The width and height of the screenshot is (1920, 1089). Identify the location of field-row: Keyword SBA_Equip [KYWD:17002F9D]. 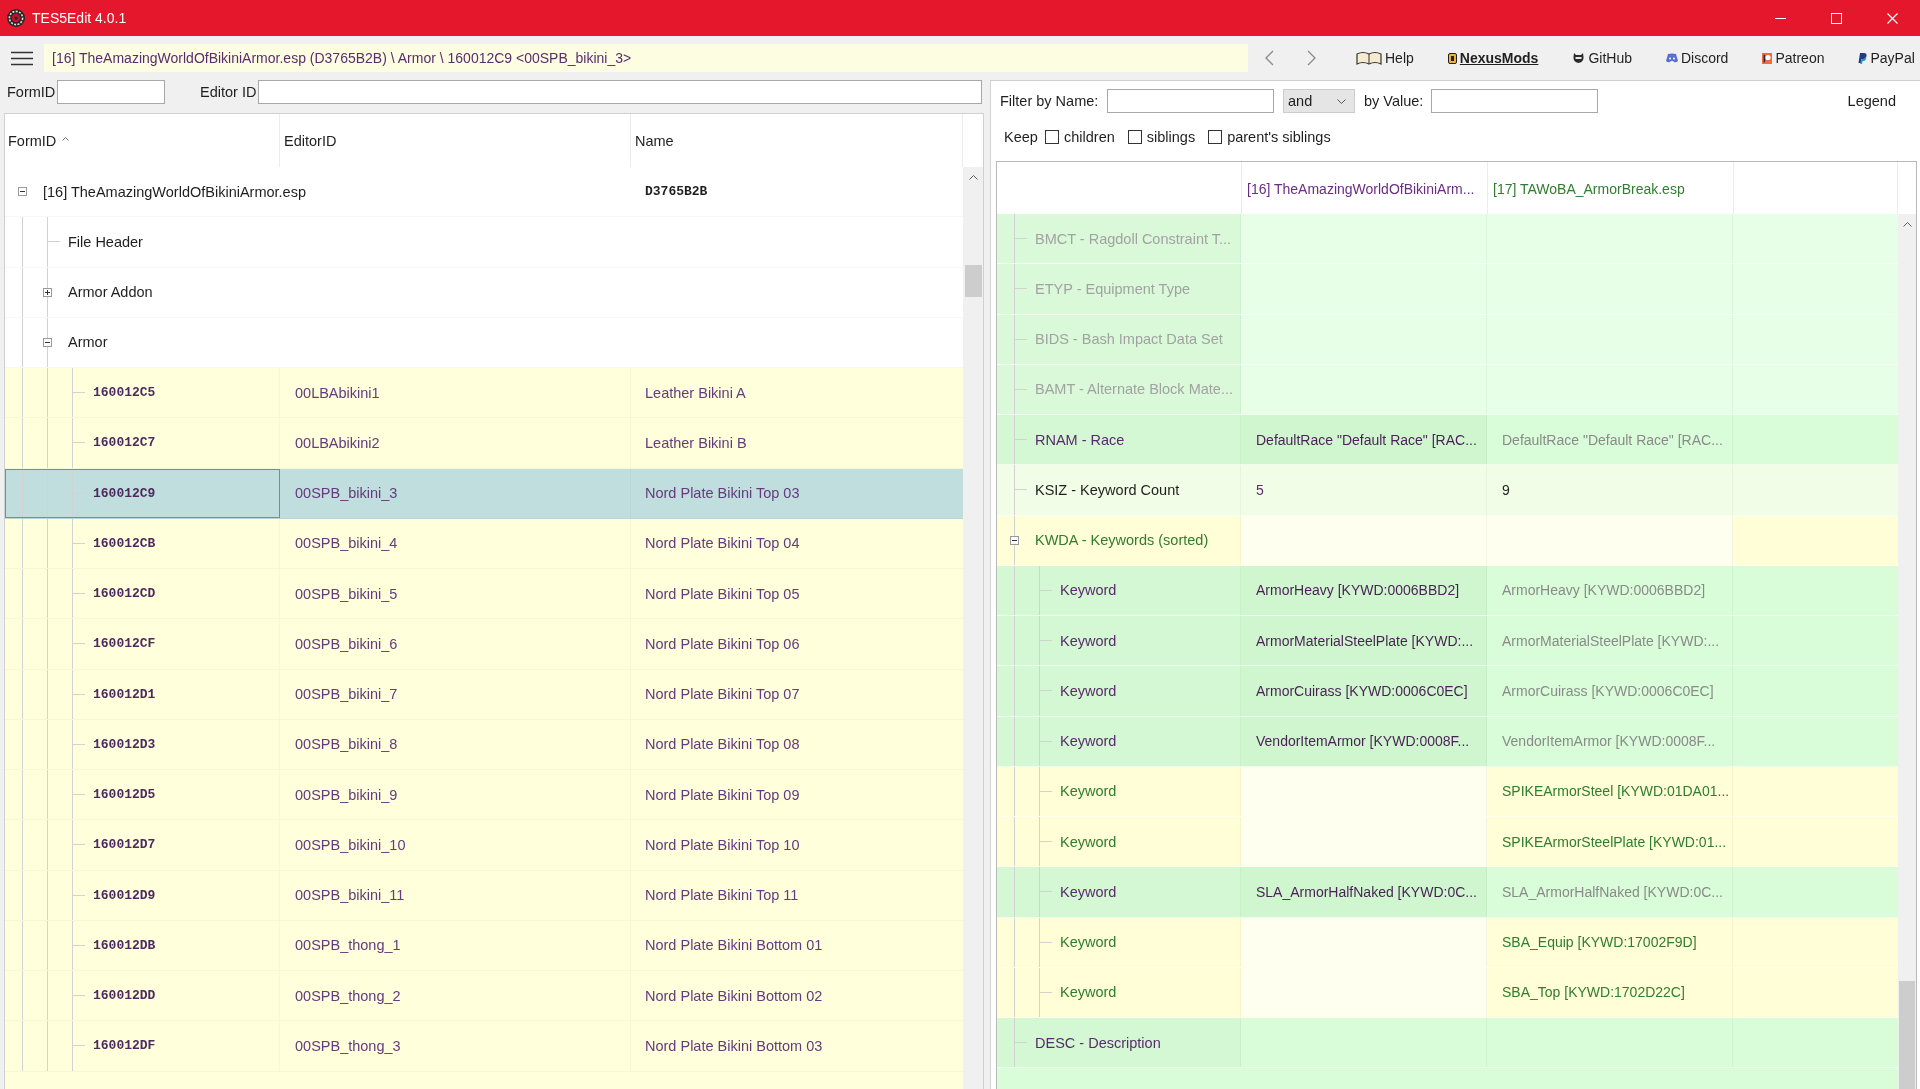
(1447, 942).